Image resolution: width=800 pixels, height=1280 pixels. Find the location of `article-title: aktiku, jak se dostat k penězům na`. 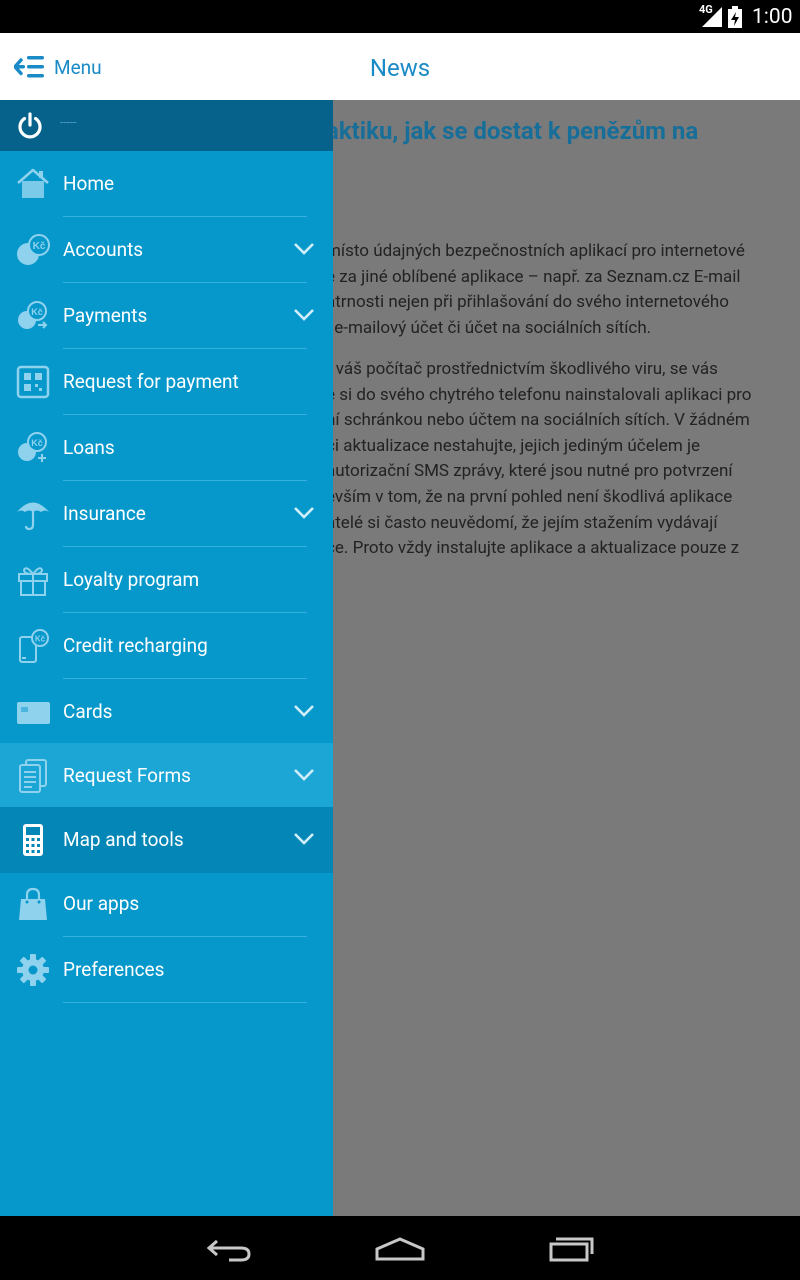

article-title: aktiku, jak se dostat k penězům na is located at coordinates (512, 131).